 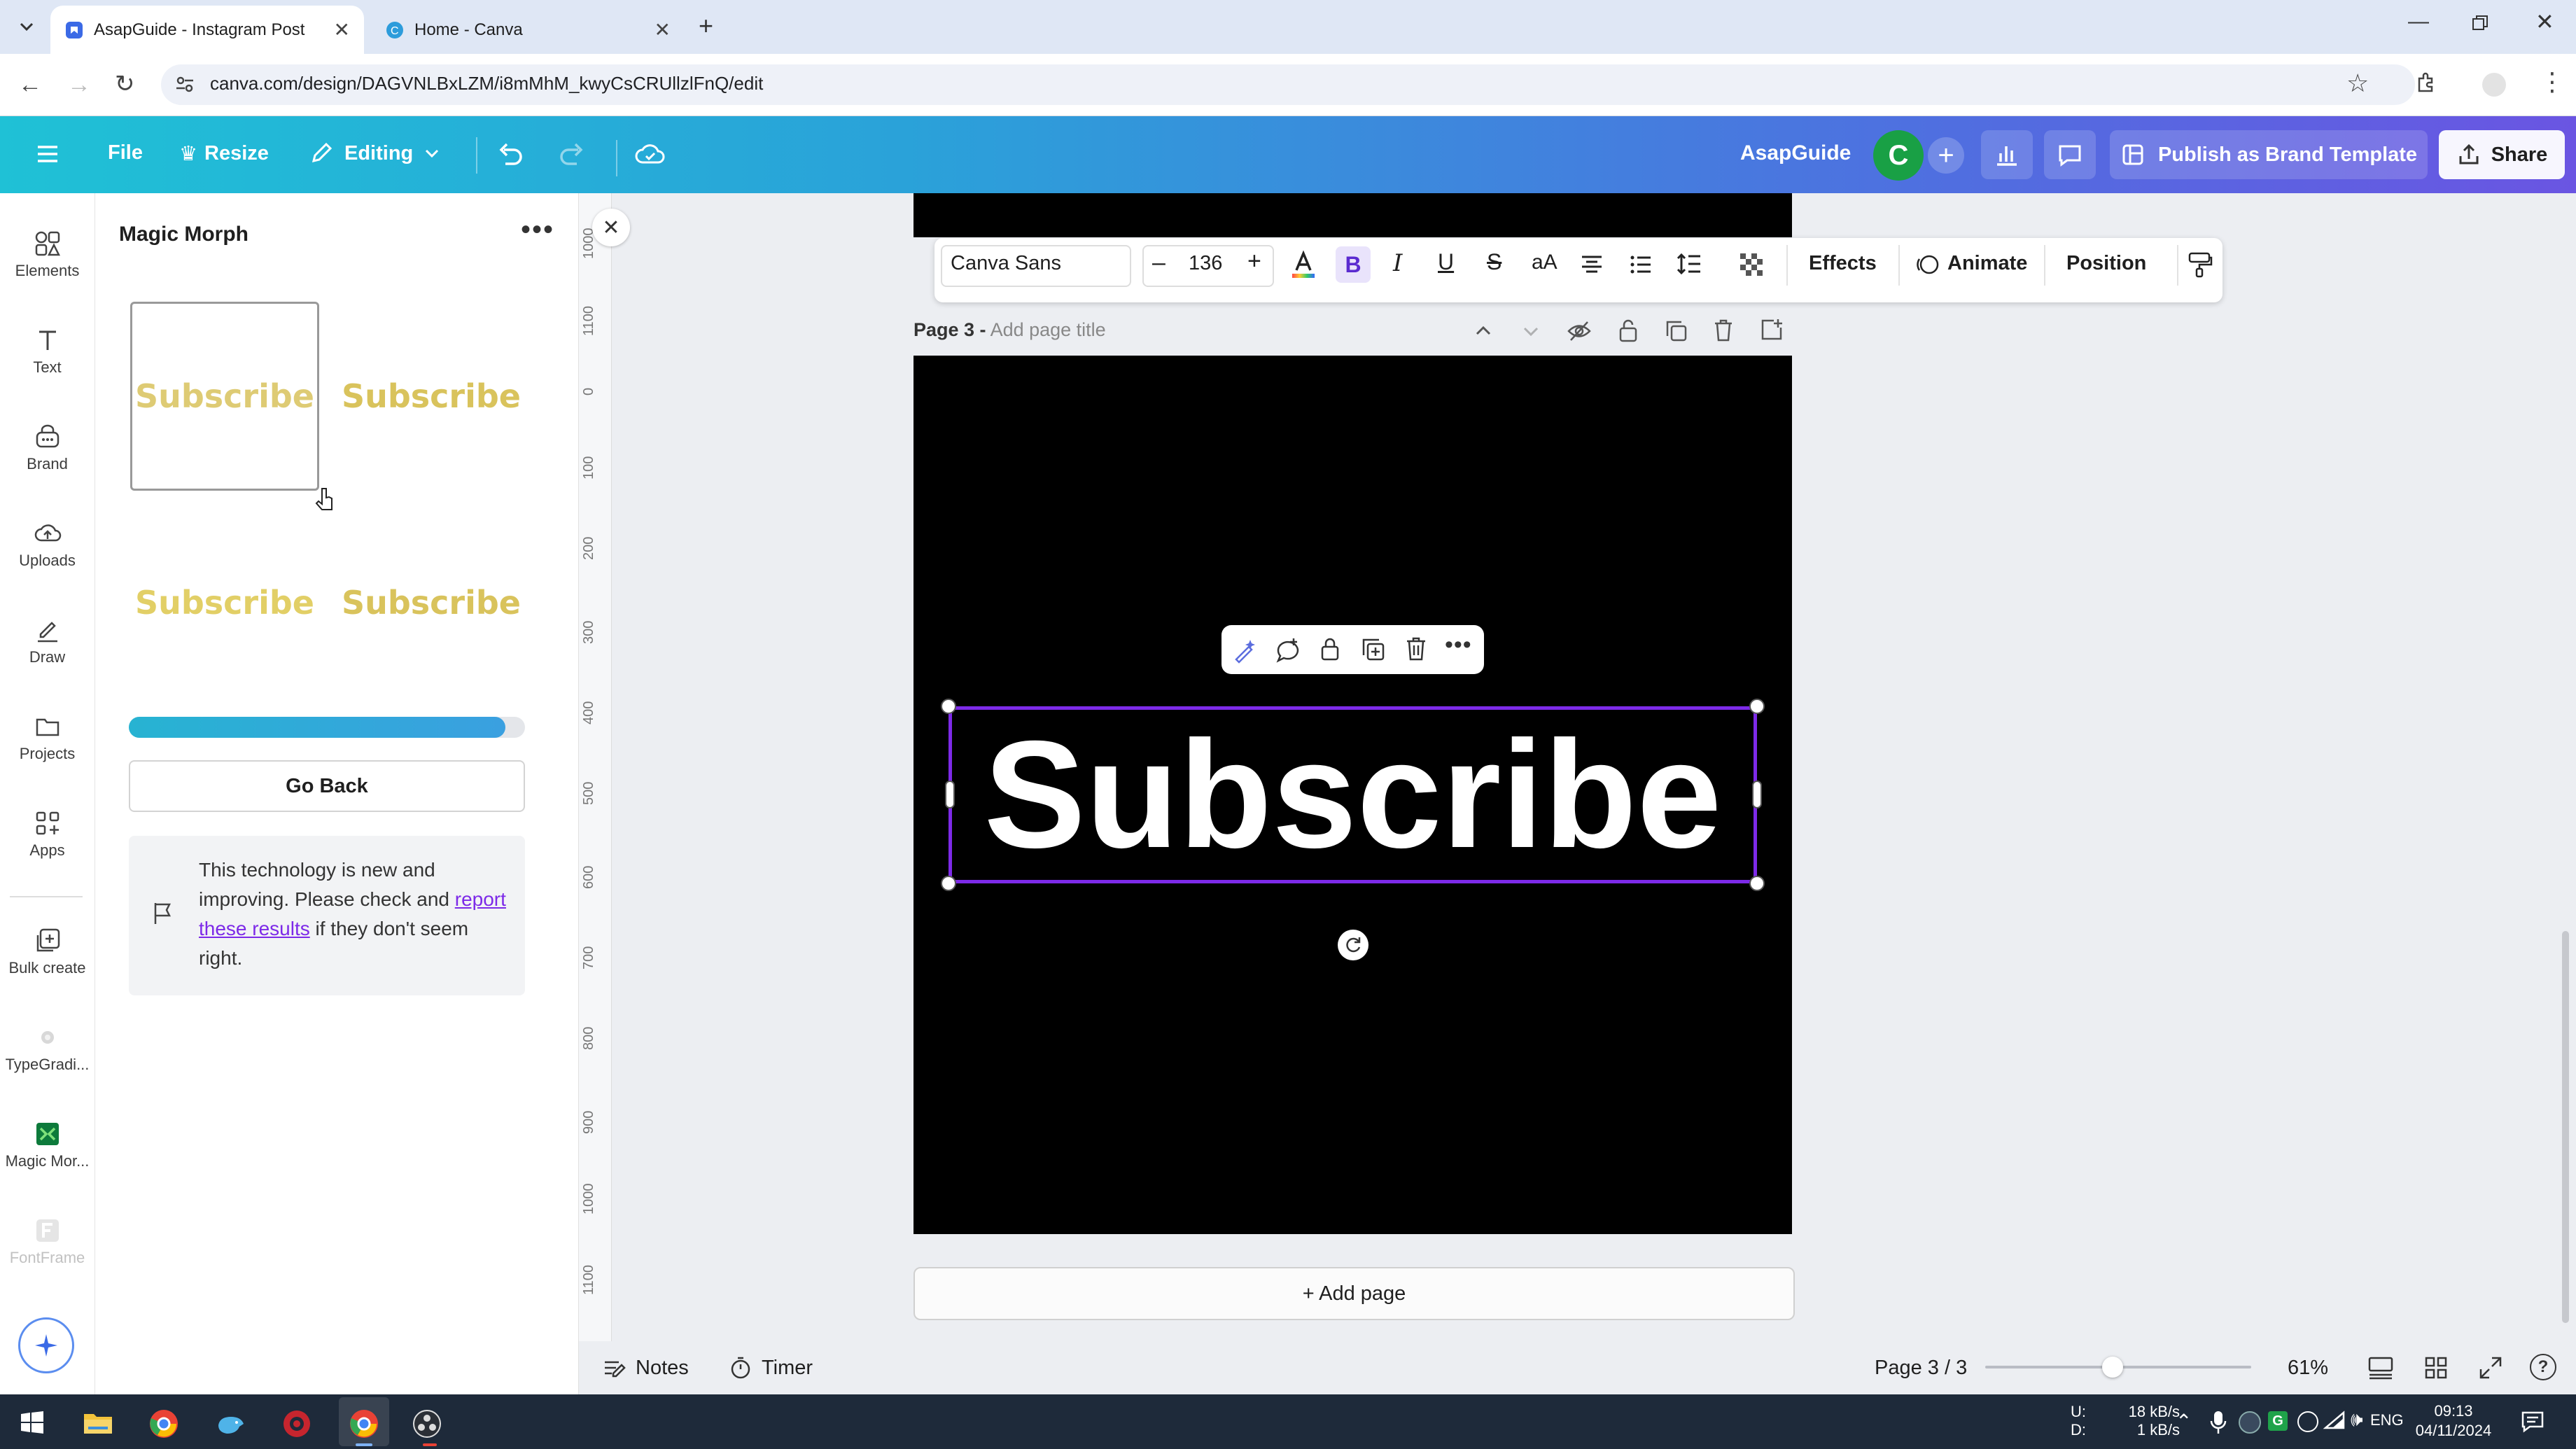 What do you see at coordinates (2007, 154) in the screenshot?
I see `insights-button` at bounding box center [2007, 154].